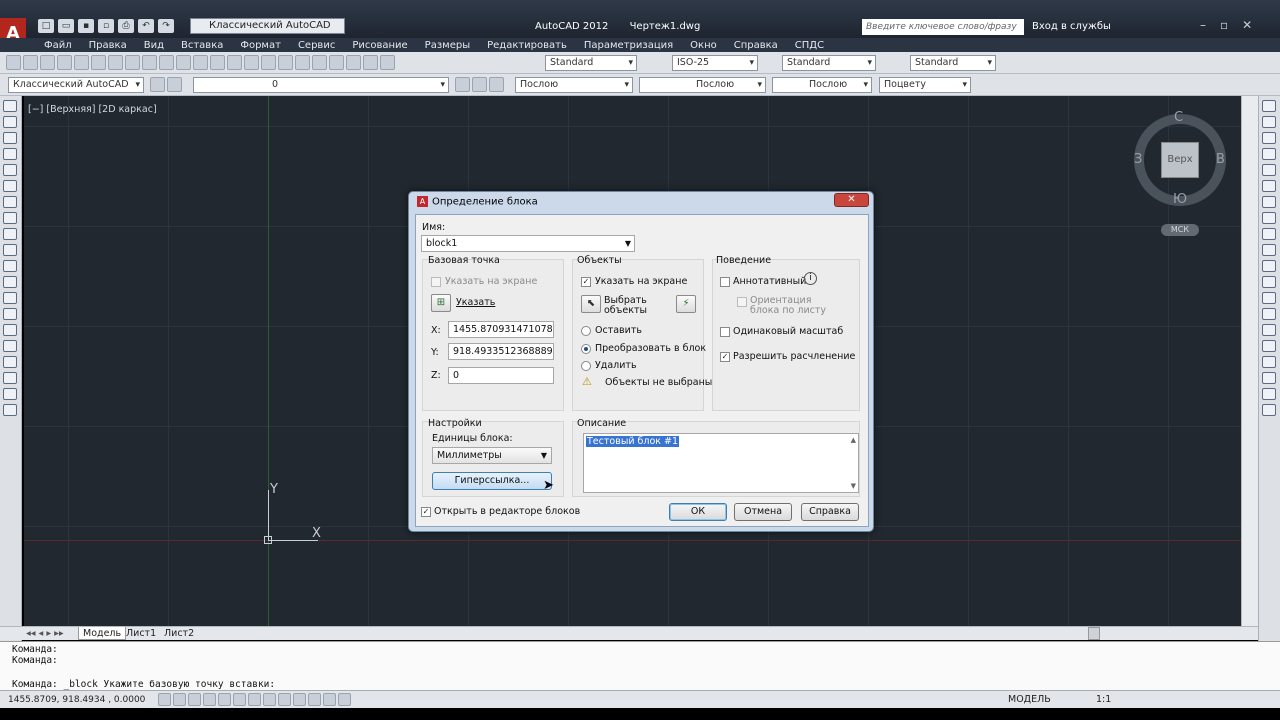 This screenshot has width=1280, height=720. I want to click on maximize-icon: ▫, so click(1224, 25).